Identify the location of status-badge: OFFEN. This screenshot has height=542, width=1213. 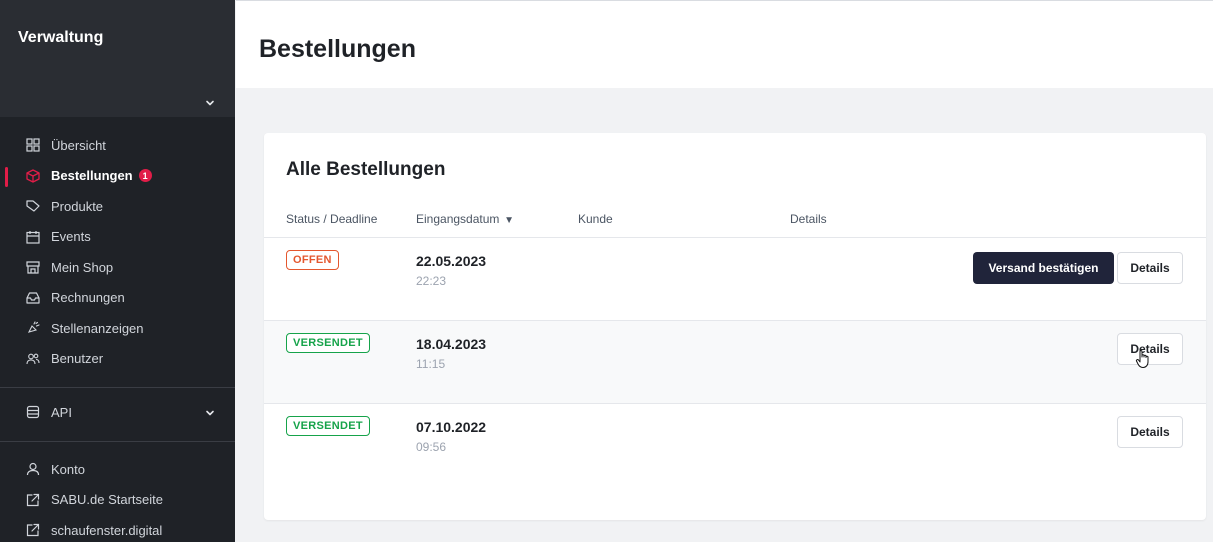
(312, 260).